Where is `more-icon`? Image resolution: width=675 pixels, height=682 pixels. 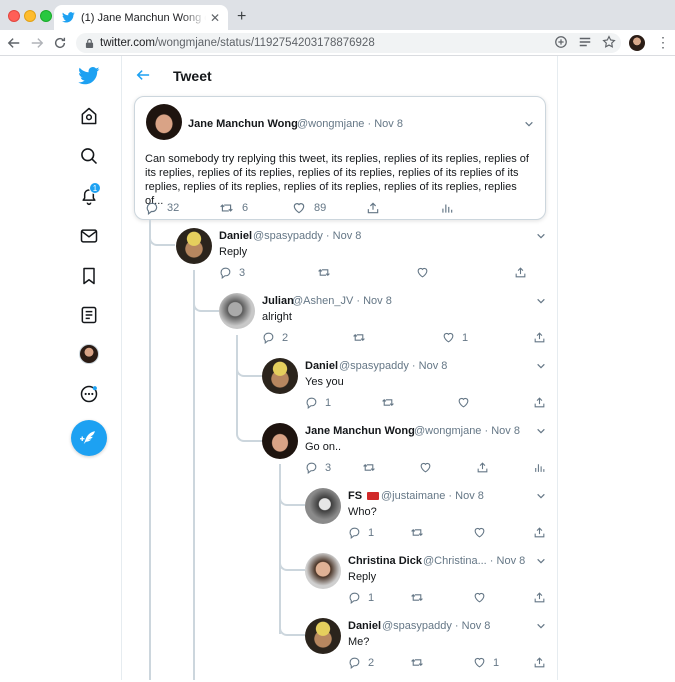 more-icon is located at coordinates (89, 394).